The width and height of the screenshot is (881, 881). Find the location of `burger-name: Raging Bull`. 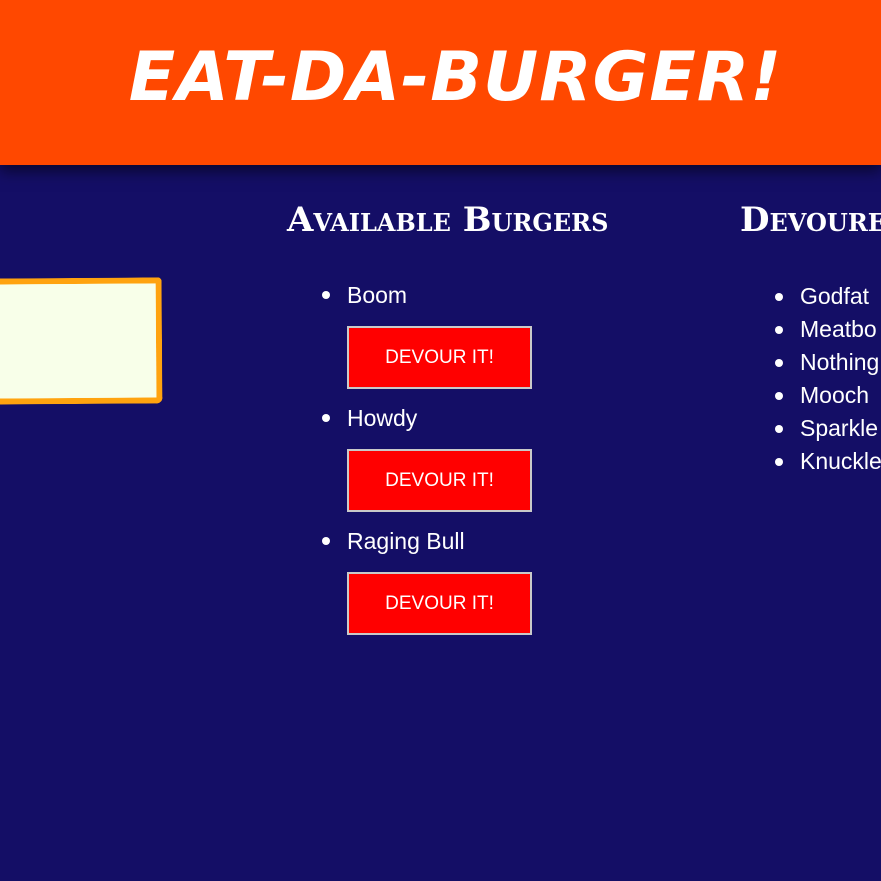

burger-name: Raging Bull is located at coordinates (406, 540).